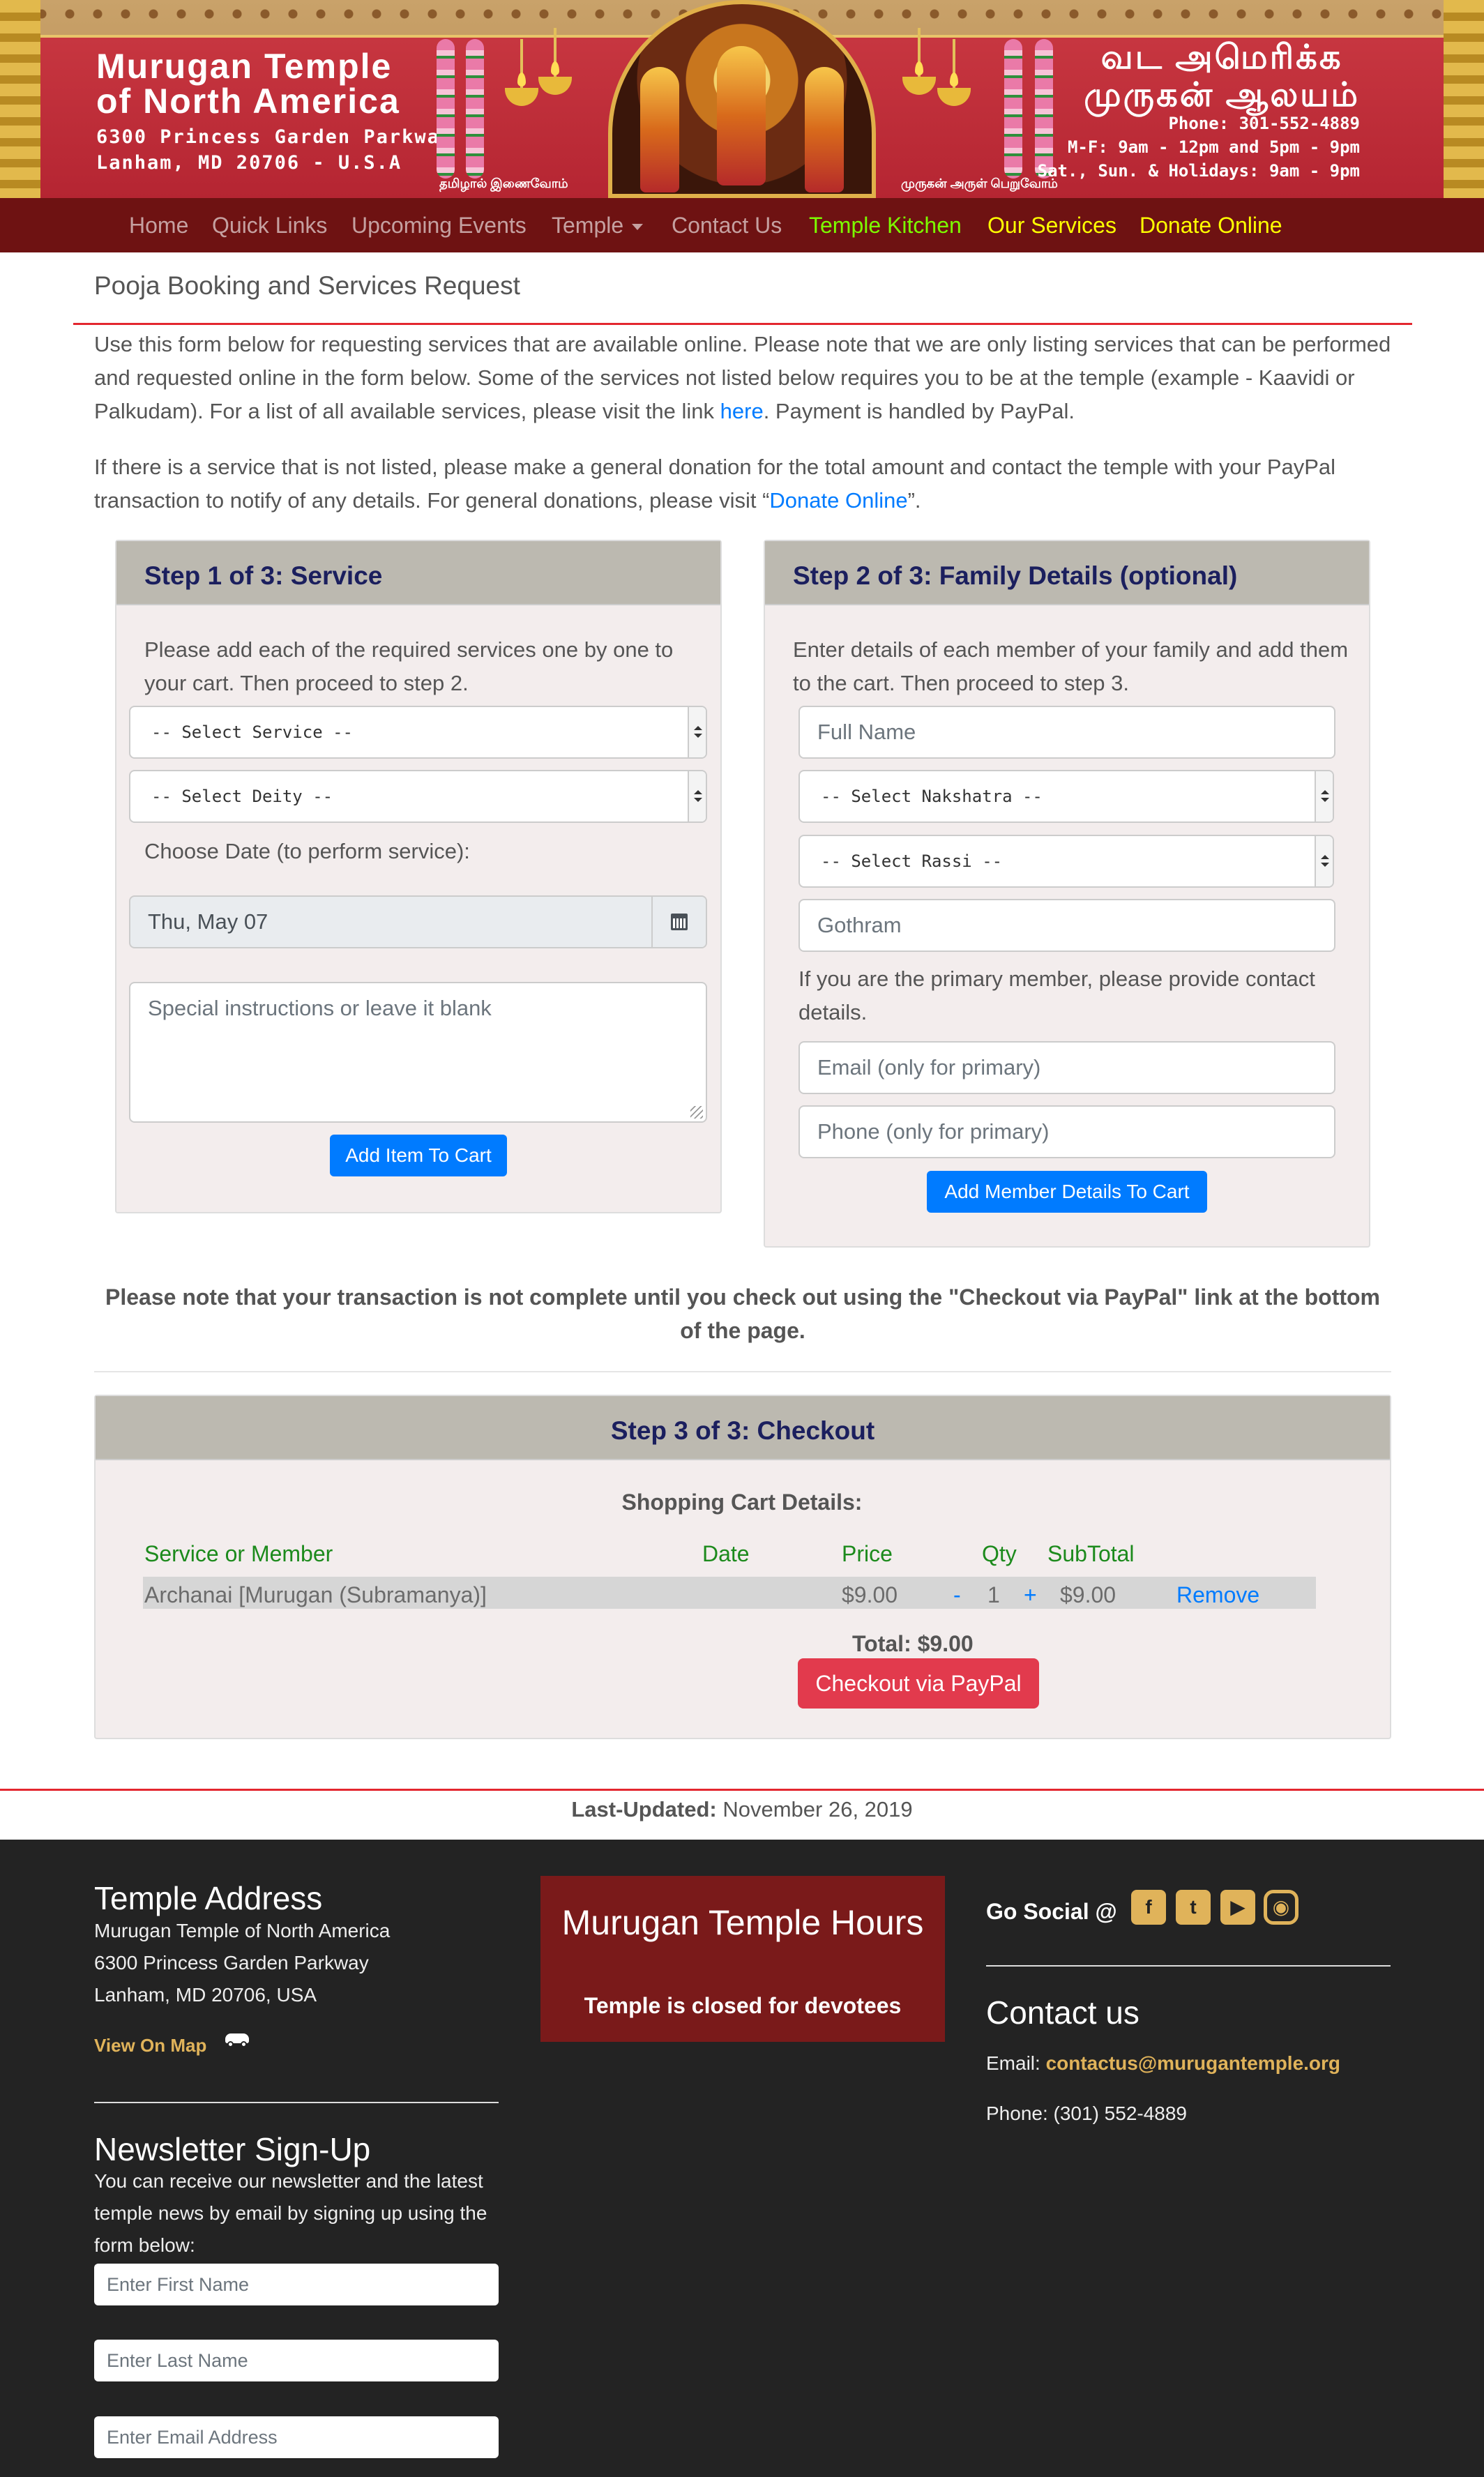 The width and height of the screenshot is (1484, 2477). Describe the element at coordinates (1015, 576) in the screenshot. I see `step2-heading: Step 2 of 3: Family Details (optional)` at that location.